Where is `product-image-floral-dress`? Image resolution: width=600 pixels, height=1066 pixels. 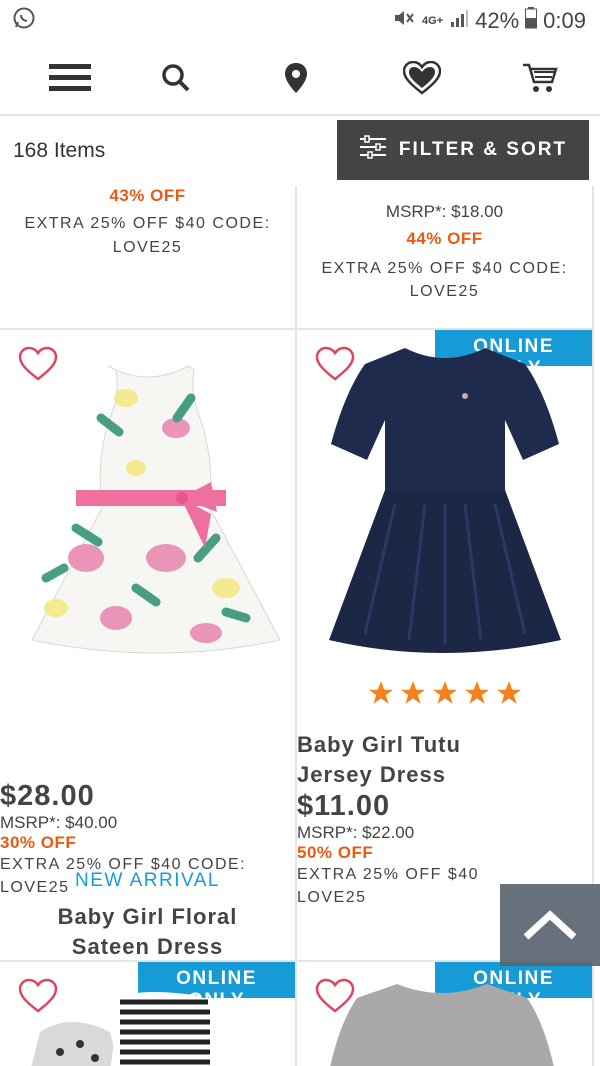 product-image-floral-dress is located at coordinates (148, 508).